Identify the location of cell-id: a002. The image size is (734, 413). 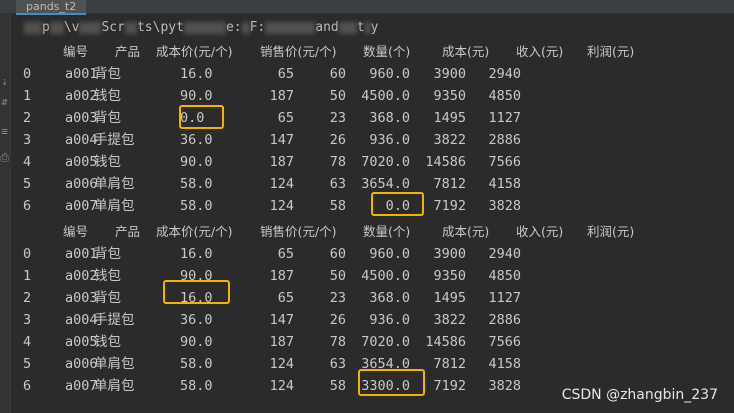
(81, 276).